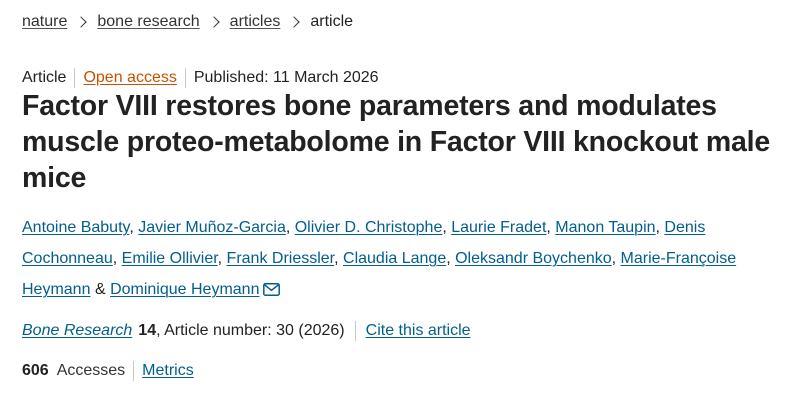  What do you see at coordinates (286, 77) in the screenshot?
I see `published-date: Published: 11 March 2026` at bounding box center [286, 77].